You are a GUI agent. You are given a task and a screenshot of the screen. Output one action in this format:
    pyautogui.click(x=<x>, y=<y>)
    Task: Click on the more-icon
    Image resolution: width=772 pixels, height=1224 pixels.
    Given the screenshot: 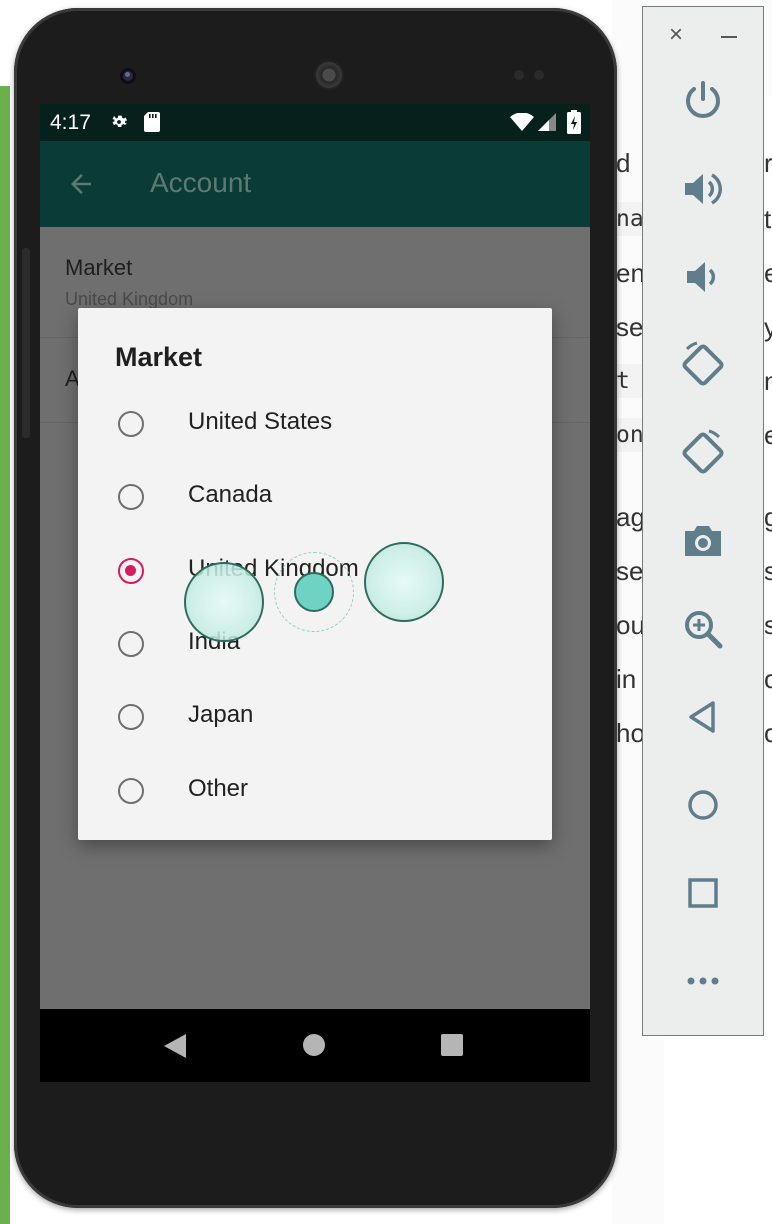 What is the action you would take?
    pyautogui.click(x=703, y=981)
    